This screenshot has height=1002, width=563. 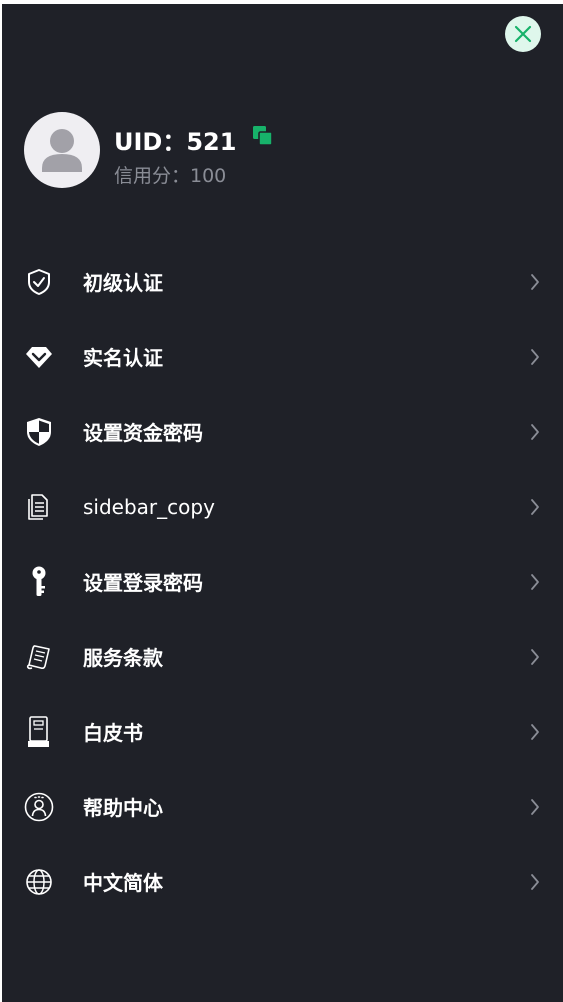 I want to click on menu-item-sidebar-copy: sidebar_copy, so click(x=282, y=506).